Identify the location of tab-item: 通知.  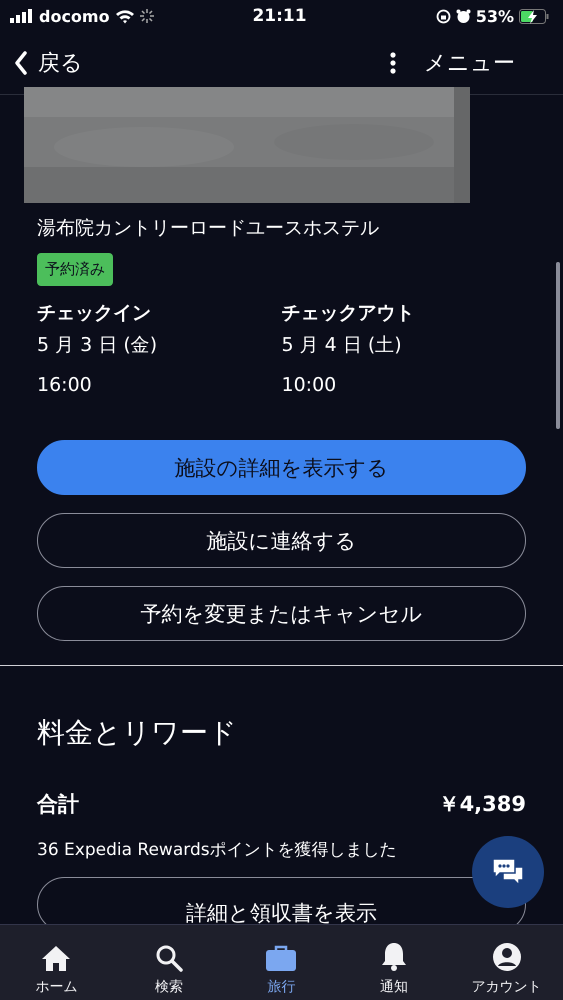
(394, 962).